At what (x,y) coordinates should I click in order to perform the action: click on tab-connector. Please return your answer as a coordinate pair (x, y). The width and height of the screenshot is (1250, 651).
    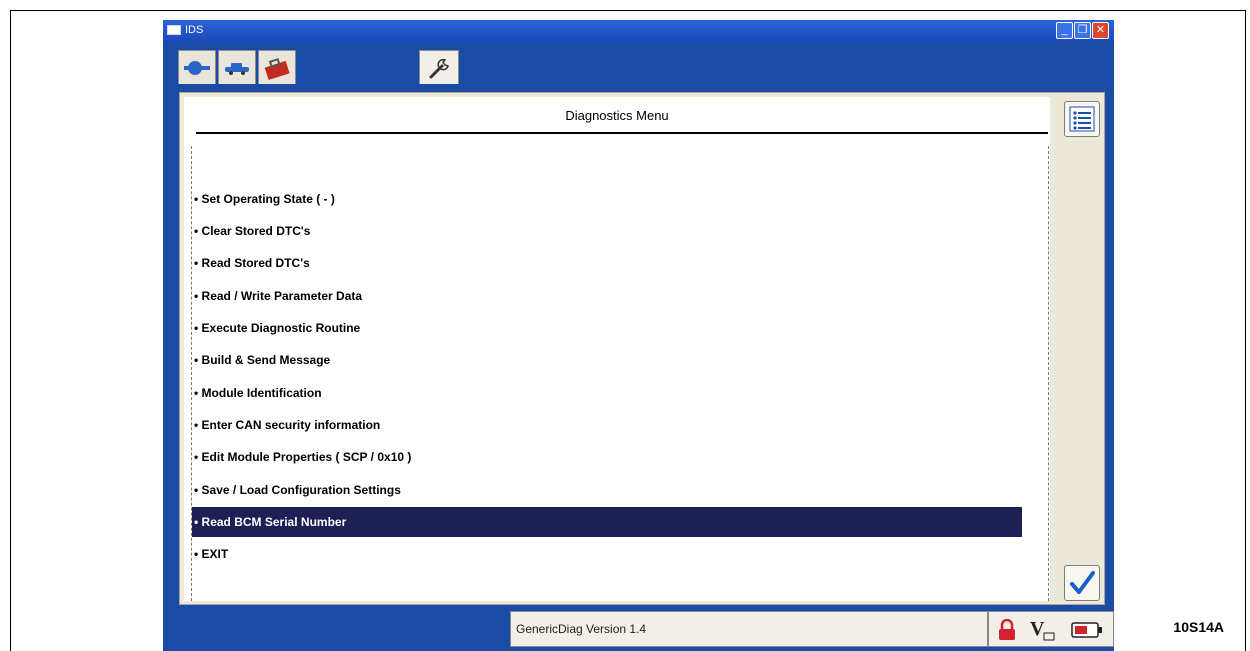
    Looking at the image, I should click on (197, 67).